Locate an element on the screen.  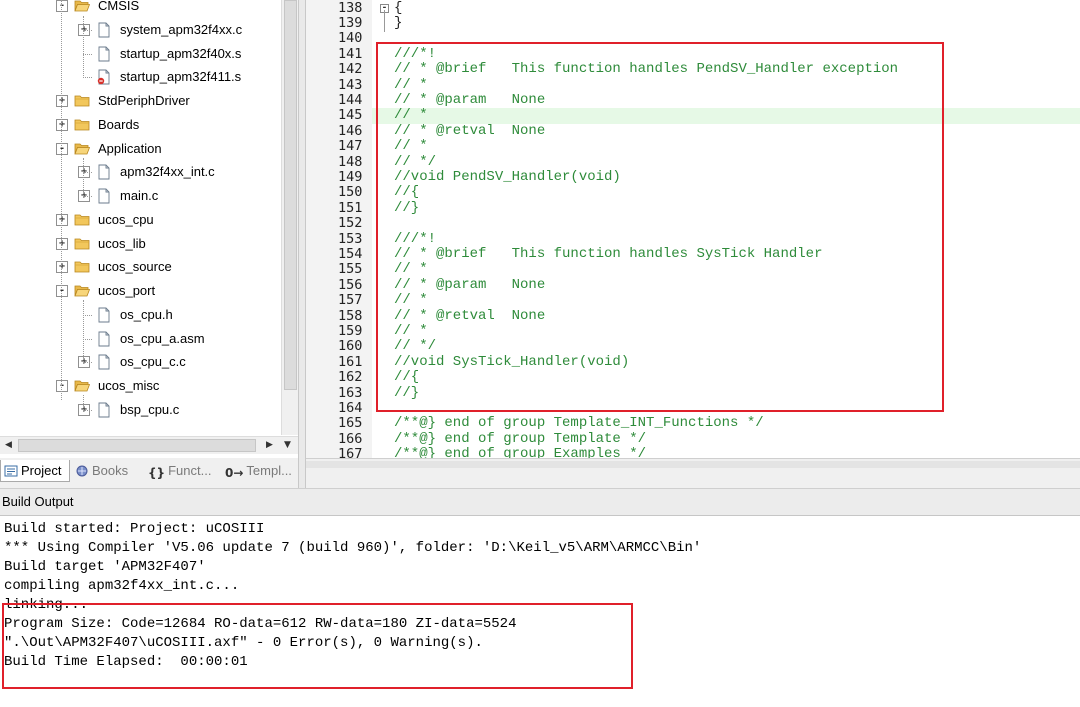
code-line: 150 //{ is located at coordinates (693, 192).